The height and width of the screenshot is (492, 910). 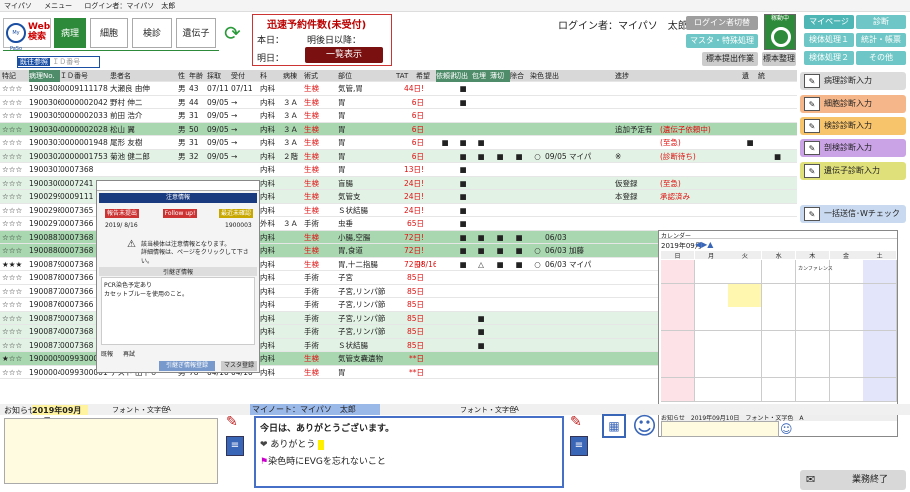 What do you see at coordinates (481, 76) in the screenshot?
I see `col-header: 包埋` at bounding box center [481, 76].